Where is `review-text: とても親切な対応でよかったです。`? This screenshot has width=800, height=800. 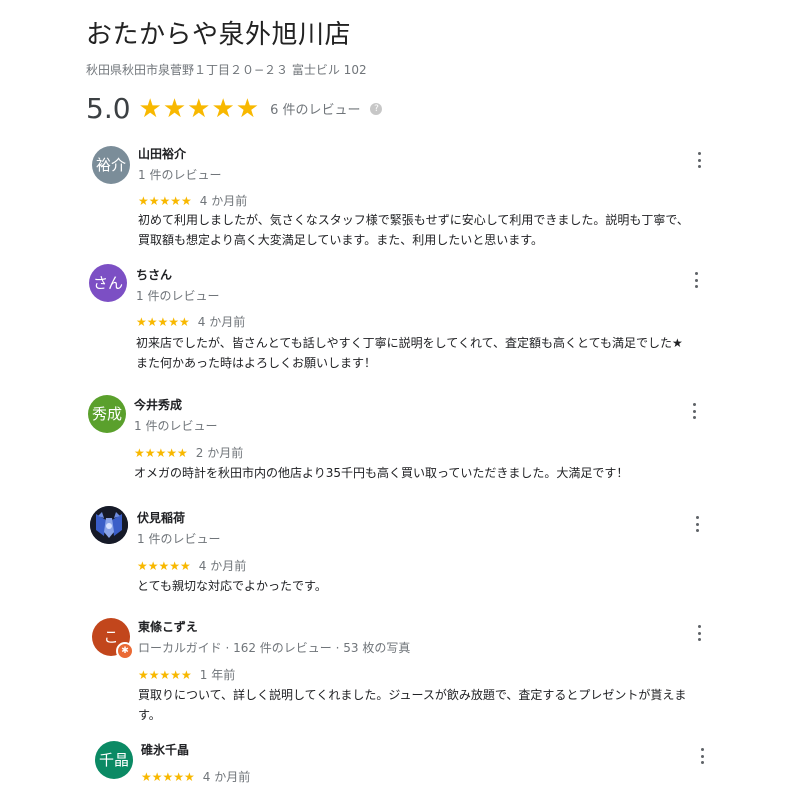 review-text: とても親切な対応でよかったです。 is located at coordinates (437, 586).